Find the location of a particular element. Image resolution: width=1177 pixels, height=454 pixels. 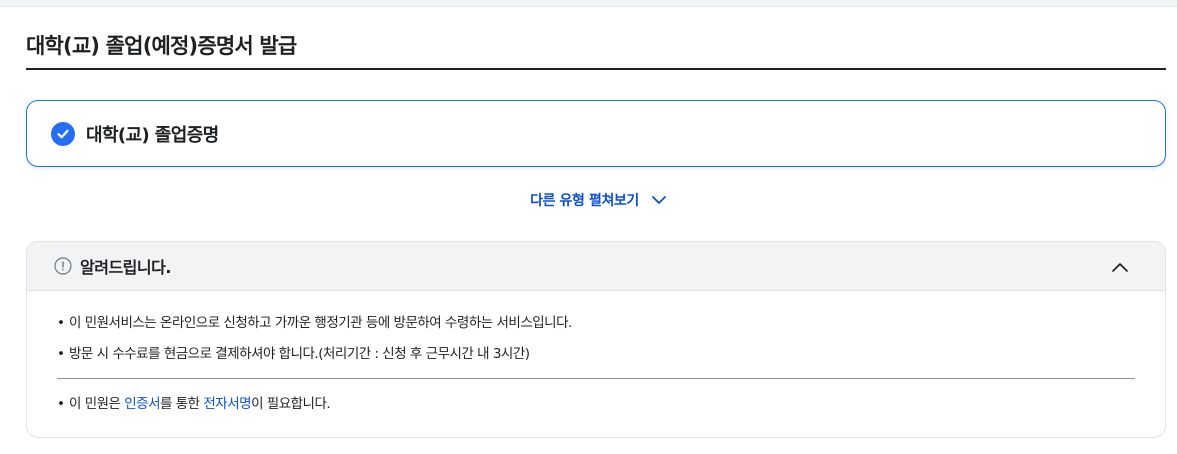

list-item: • 이 민원은 인증서를 통한 전자서명이 필요합니다. is located at coordinates (596, 404).